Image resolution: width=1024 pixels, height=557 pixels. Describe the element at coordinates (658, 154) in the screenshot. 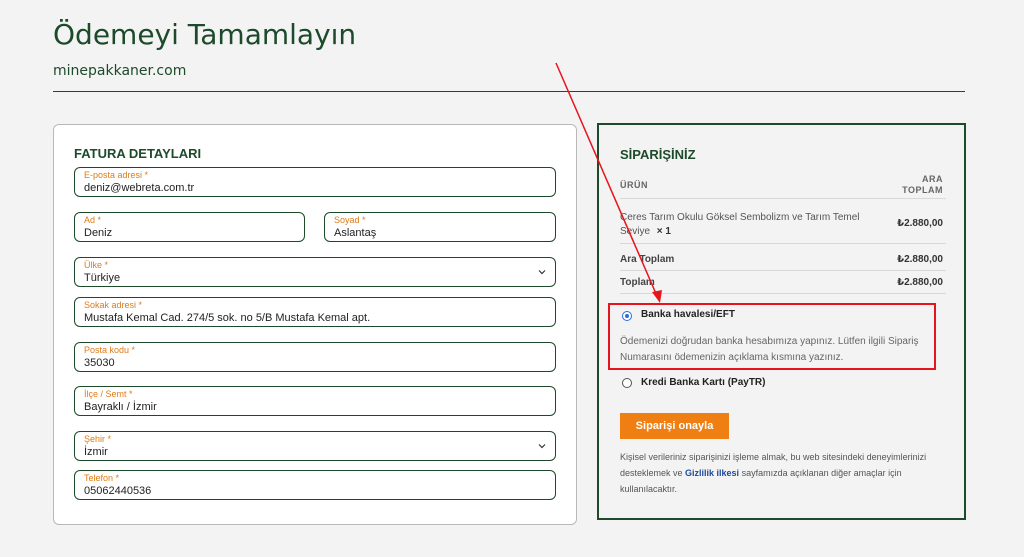

I see `order-title: SİPARİŞİNİZ` at that location.